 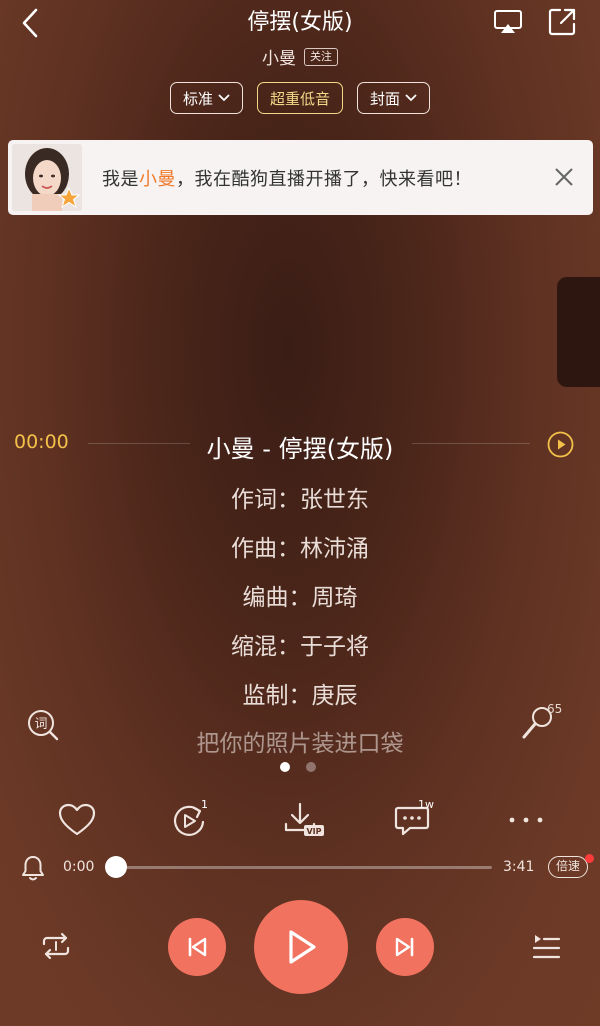 I want to click on bell-icon, so click(x=33, y=868).